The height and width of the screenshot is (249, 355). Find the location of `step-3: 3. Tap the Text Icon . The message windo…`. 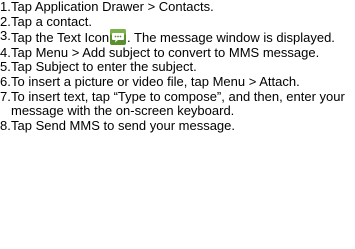

step-3: 3. Tap the Text Icon . The message windo… is located at coordinates (177, 37).